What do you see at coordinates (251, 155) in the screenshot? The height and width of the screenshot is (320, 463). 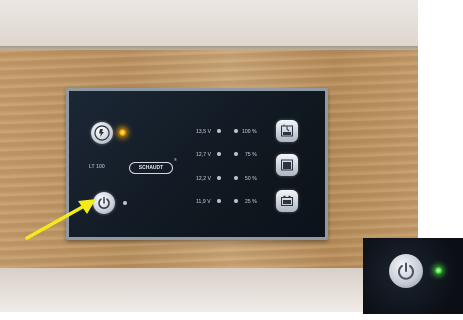 I see `level-percent: 75 %` at bounding box center [251, 155].